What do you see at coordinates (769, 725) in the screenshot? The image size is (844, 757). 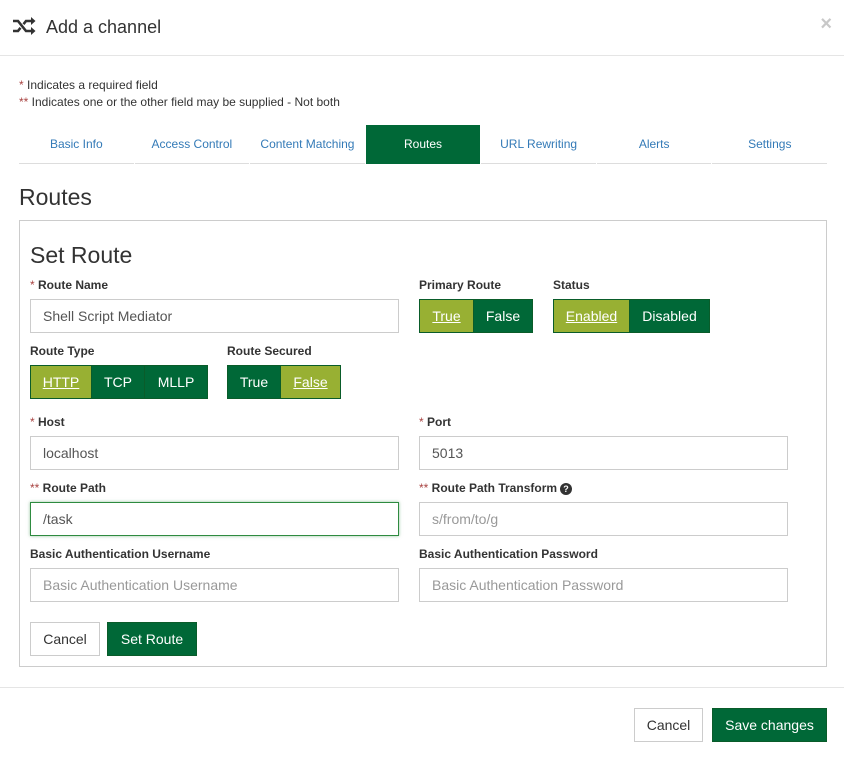 I see `save-changes-button: Save changes` at bounding box center [769, 725].